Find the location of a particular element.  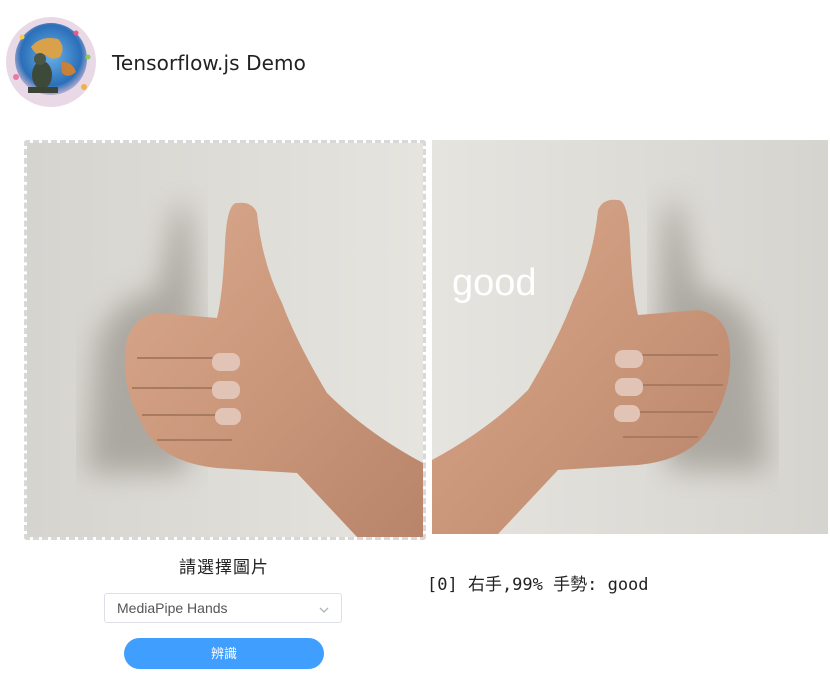

model-select-value: MediaPipe Hands is located at coordinates (172, 608).